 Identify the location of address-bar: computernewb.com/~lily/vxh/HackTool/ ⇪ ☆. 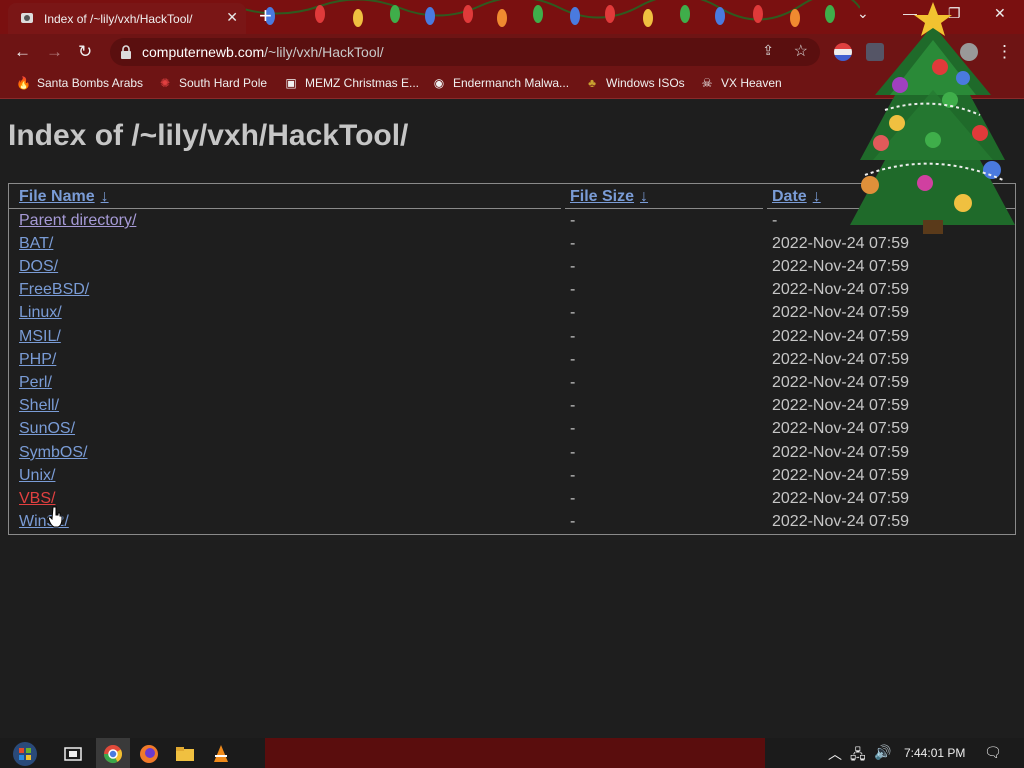
(465, 52).